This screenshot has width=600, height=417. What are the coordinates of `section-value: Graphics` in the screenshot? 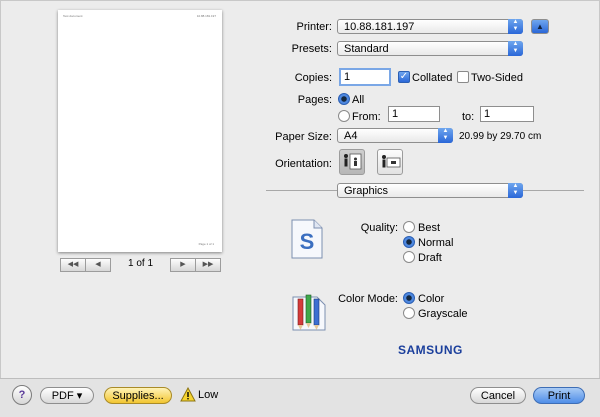 It's located at (366, 191).